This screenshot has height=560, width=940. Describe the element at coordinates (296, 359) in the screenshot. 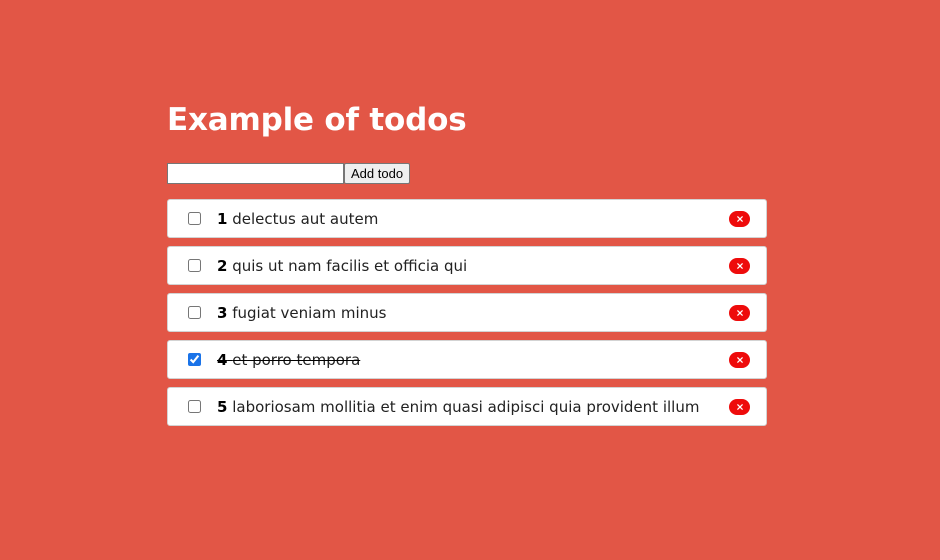

I see `todo-title: et porro tempora` at that location.